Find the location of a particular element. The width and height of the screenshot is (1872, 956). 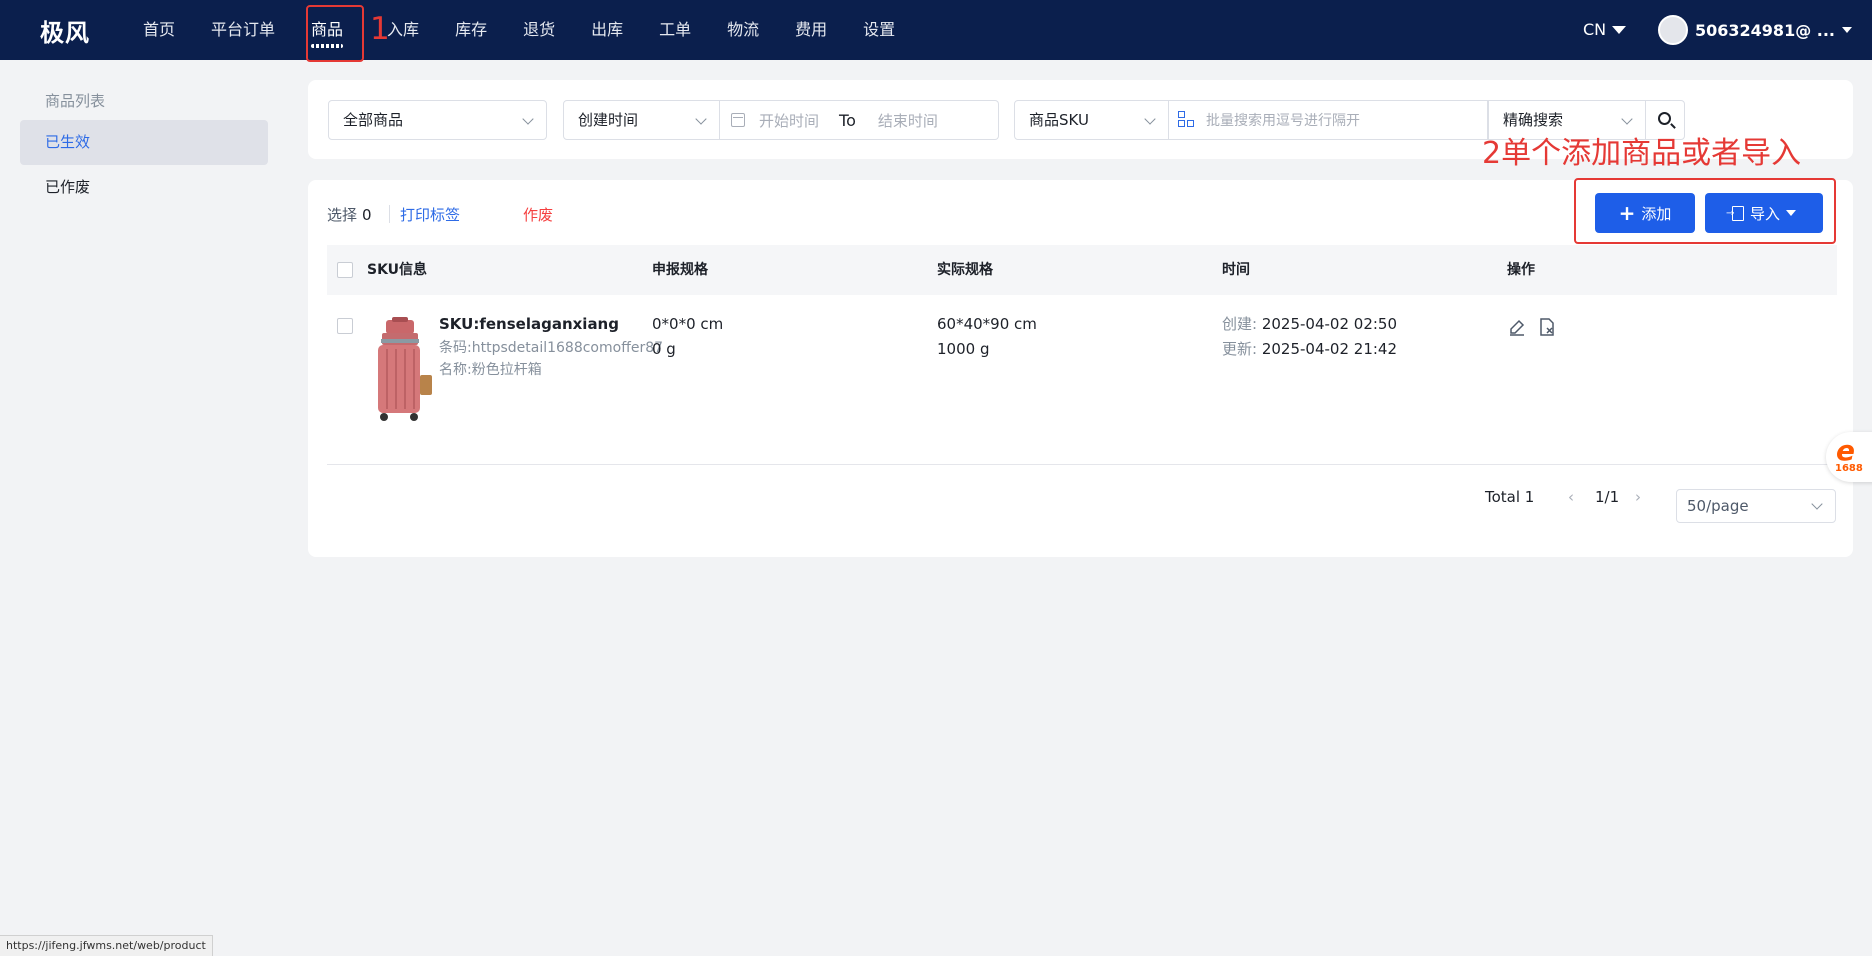

toolbar-divider is located at coordinates (389, 214).